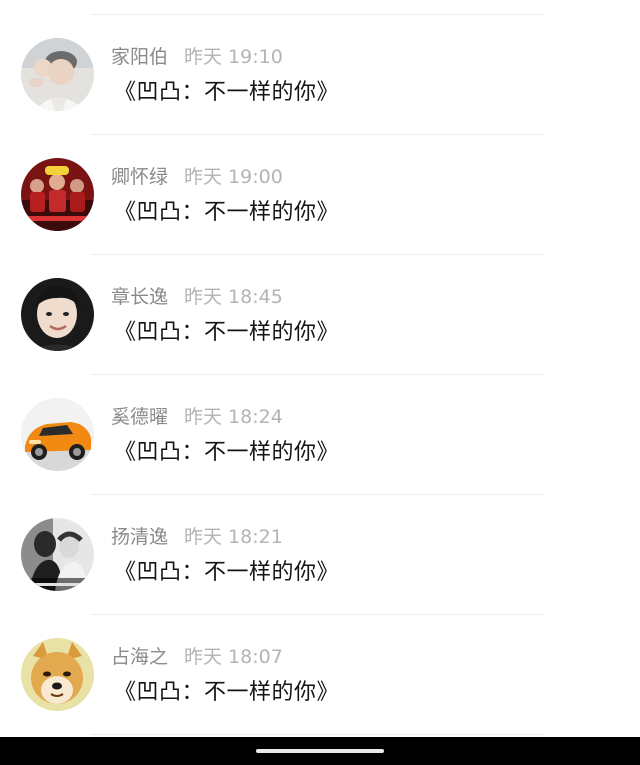 The height and width of the screenshot is (765, 640). I want to click on sender-name: 章长逸, so click(139, 297).